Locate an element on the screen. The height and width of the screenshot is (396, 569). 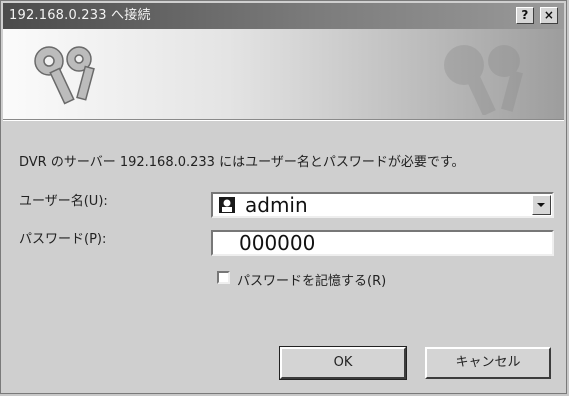
username-combobox: admin is located at coordinates (382, 205).